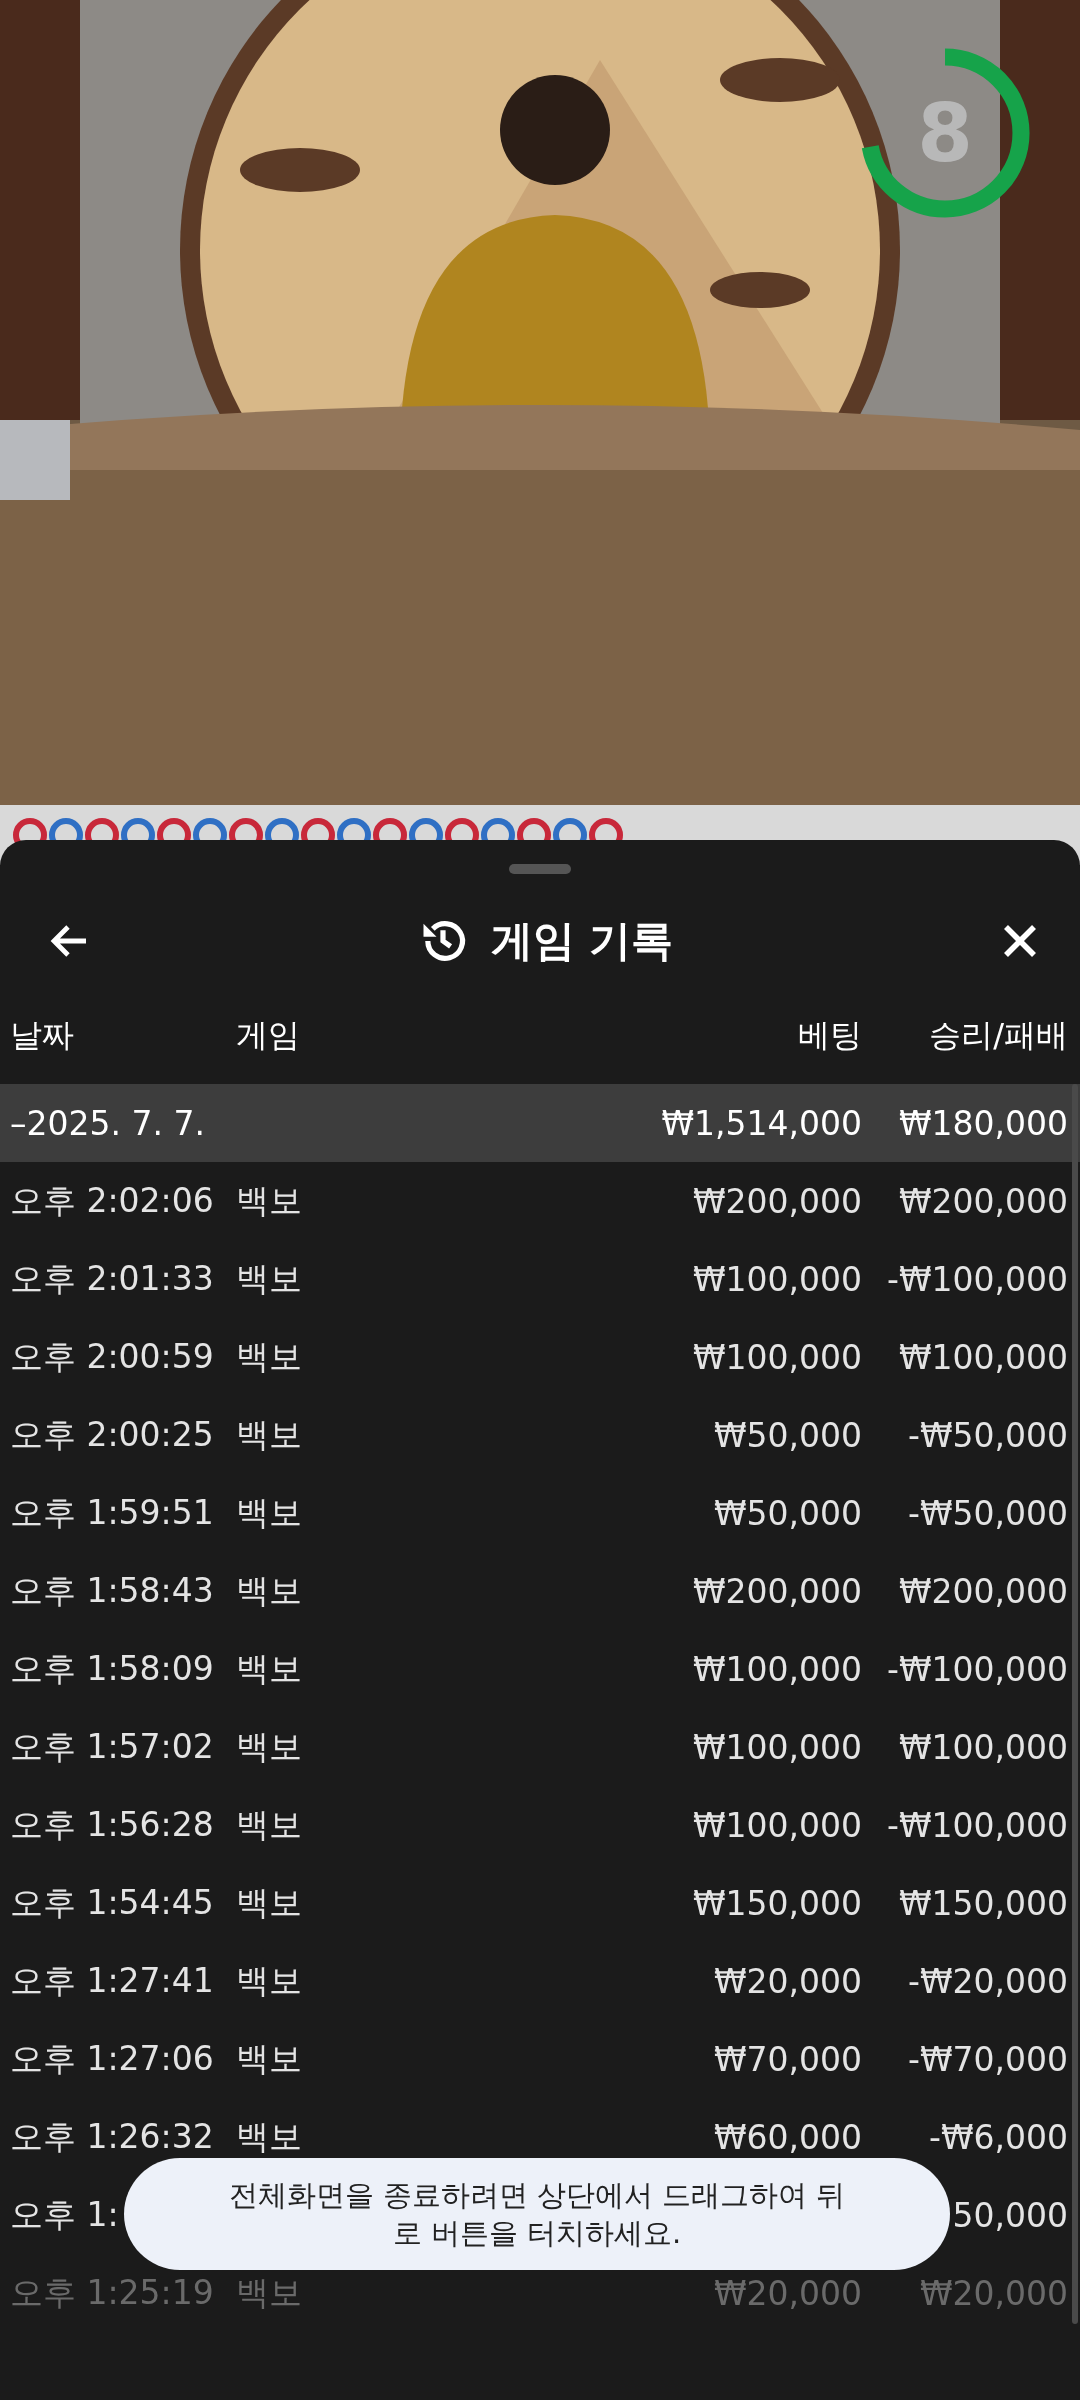  What do you see at coordinates (787, 2137) in the screenshot?
I see `bet-cell: ₩60,000` at bounding box center [787, 2137].